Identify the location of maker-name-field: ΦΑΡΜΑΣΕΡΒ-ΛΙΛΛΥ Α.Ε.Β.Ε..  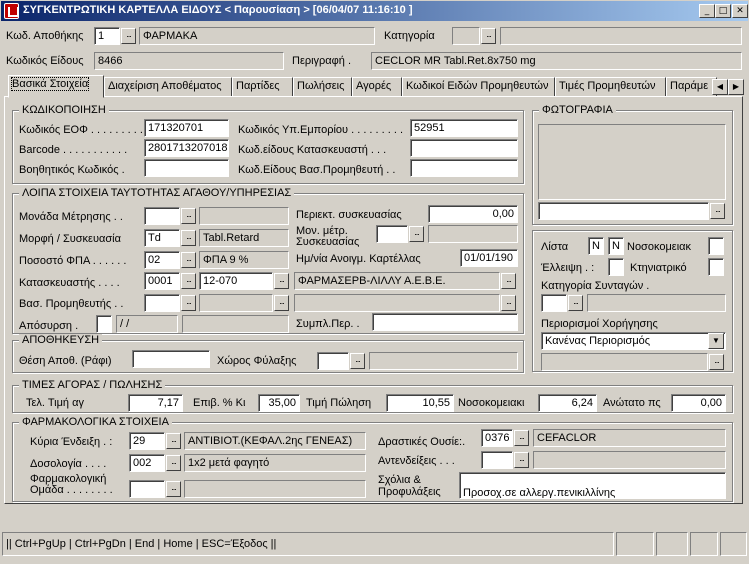
(397, 281).